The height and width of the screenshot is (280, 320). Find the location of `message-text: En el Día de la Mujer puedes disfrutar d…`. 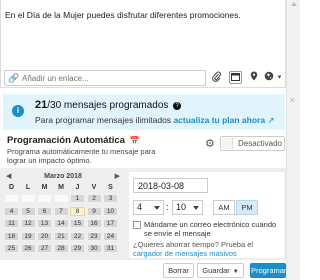

message-text: En el Día de la Mujer puedes disfrutar d… is located at coordinates (145, 15).